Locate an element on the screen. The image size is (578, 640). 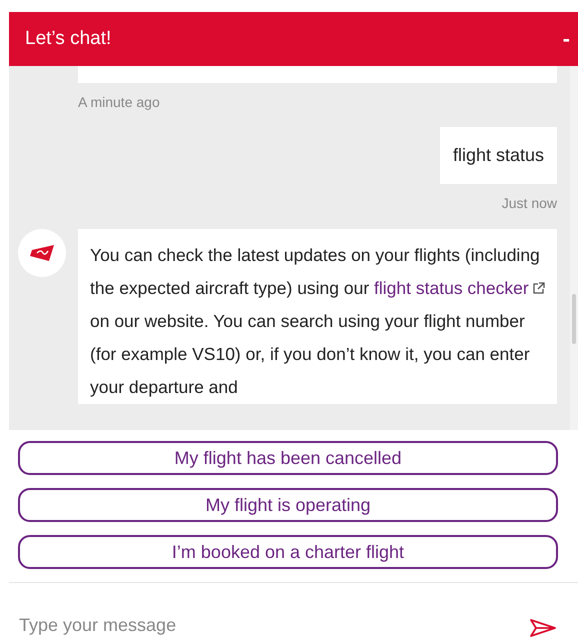
message-bubble: flight status is located at coordinates (498, 155).